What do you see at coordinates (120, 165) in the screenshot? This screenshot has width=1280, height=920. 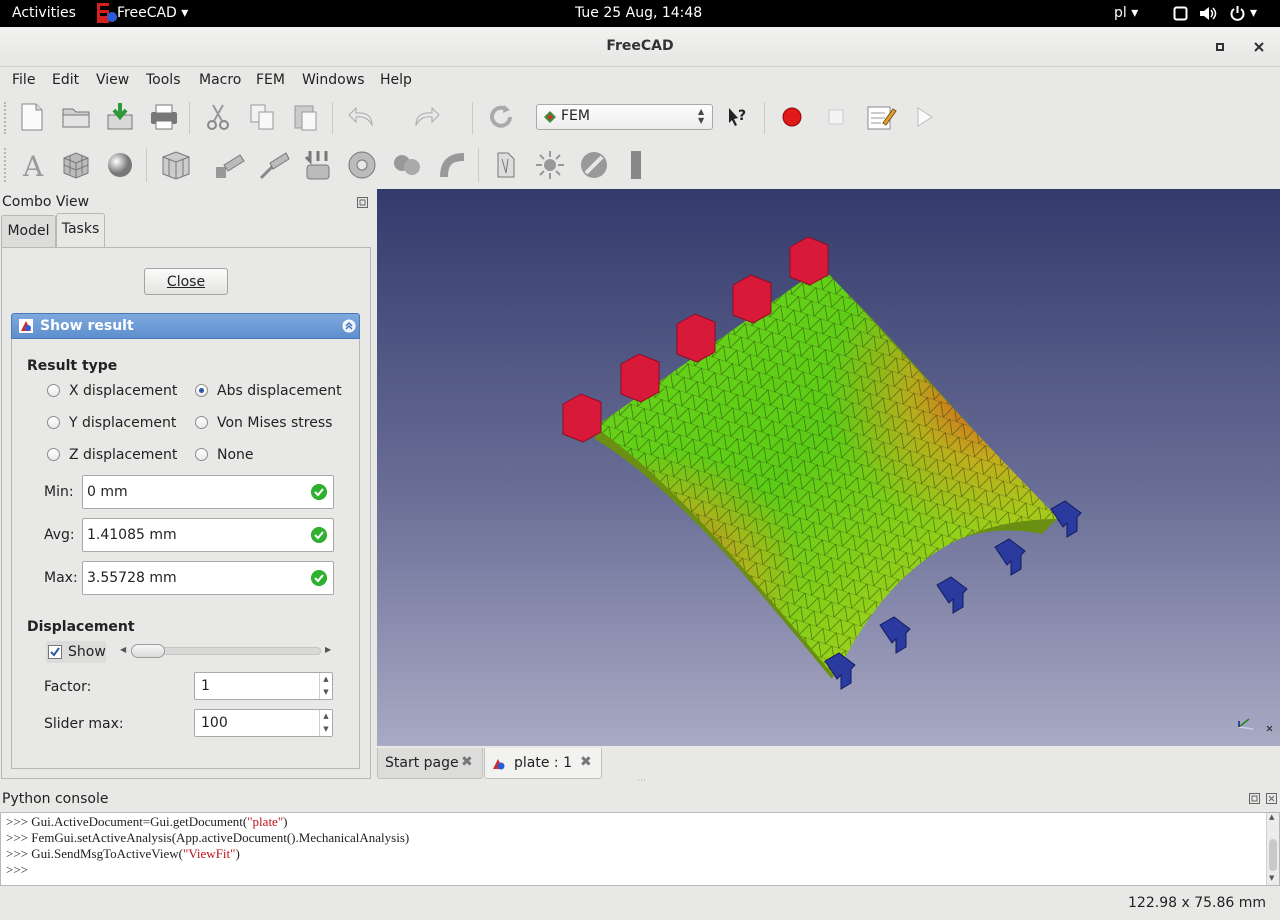 I see `material-icon` at bounding box center [120, 165].